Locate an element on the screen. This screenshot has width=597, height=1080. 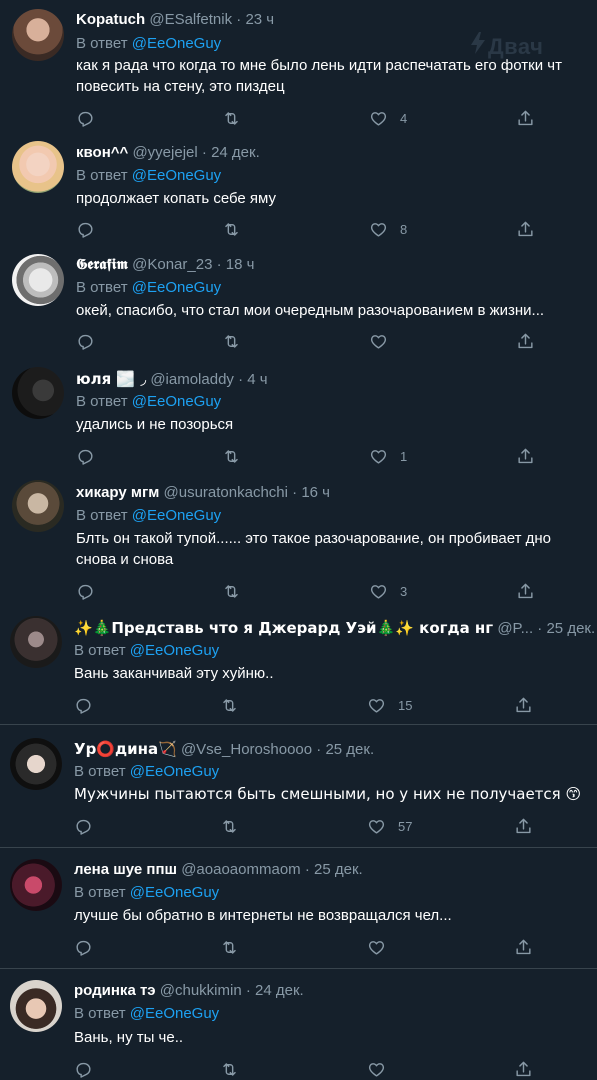
like-icon is located at coordinates (378, 229).